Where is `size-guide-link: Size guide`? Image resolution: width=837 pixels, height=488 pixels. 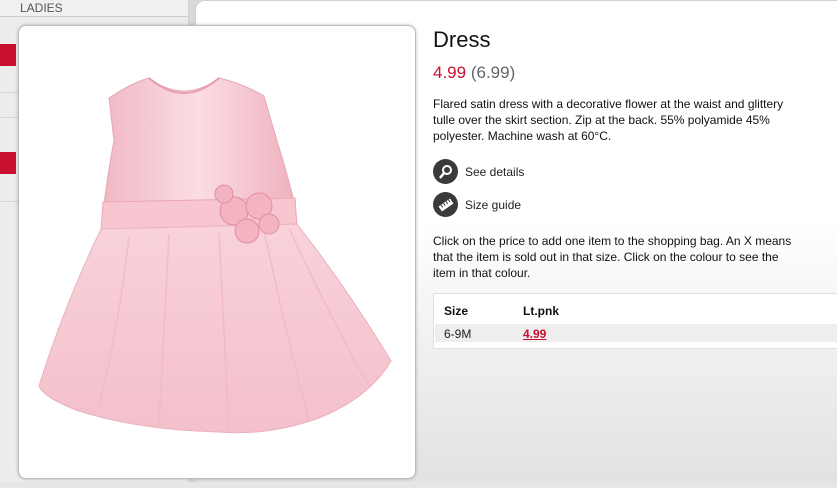
size-guide-link: Size guide is located at coordinates (477, 204).